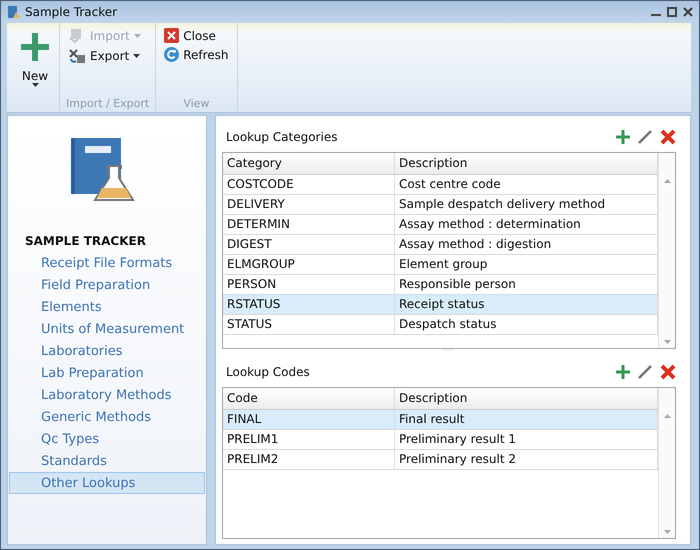  Describe the element at coordinates (309, 184) in the screenshot. I see `table-cell: COSTCODE` at that location.